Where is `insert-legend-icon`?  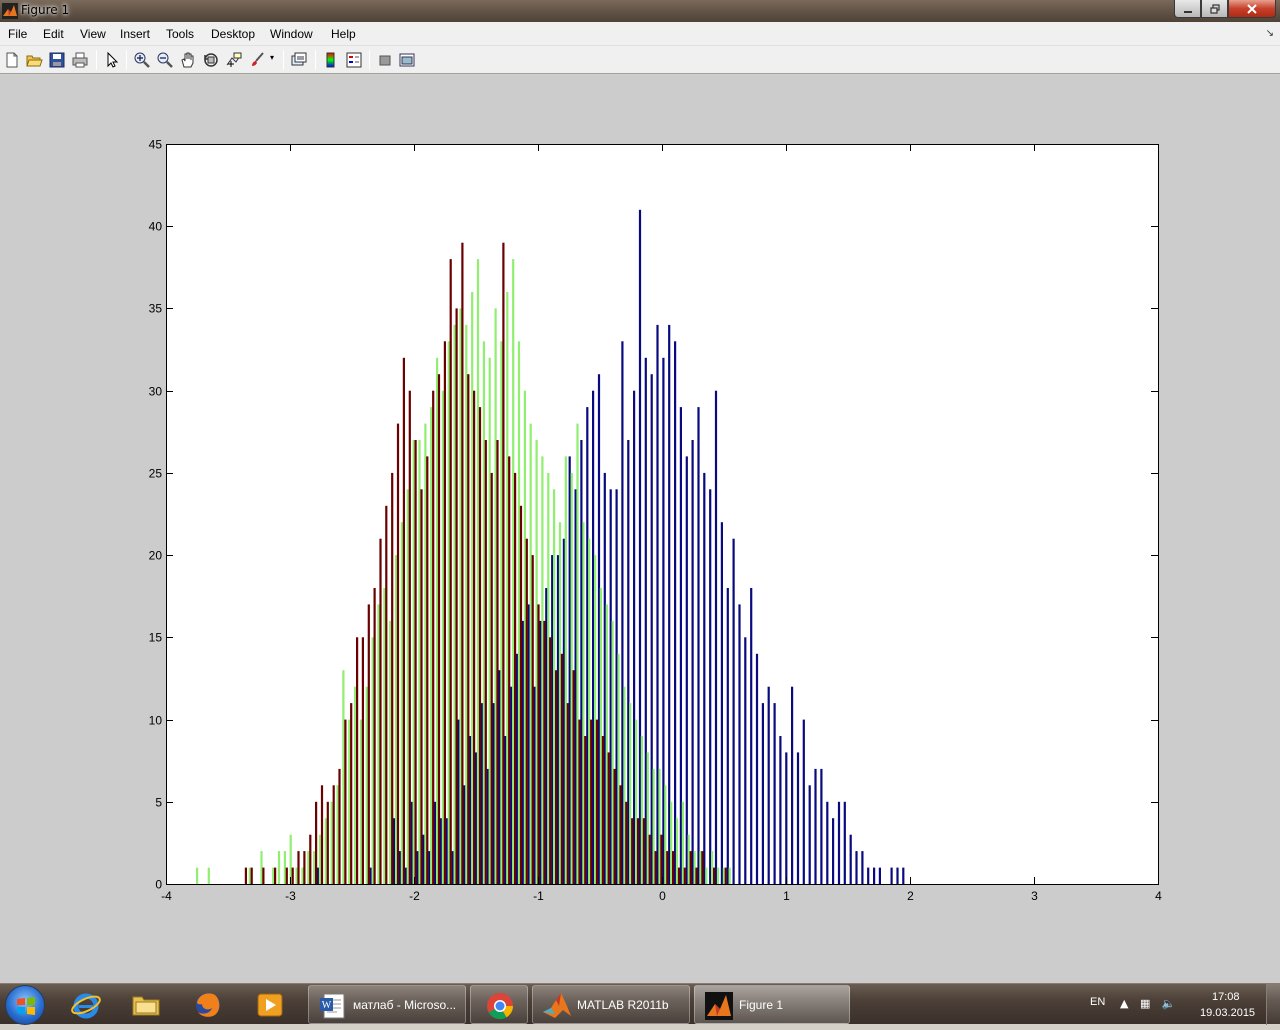 insert-legend-icon is located at coordinates (354, 60).